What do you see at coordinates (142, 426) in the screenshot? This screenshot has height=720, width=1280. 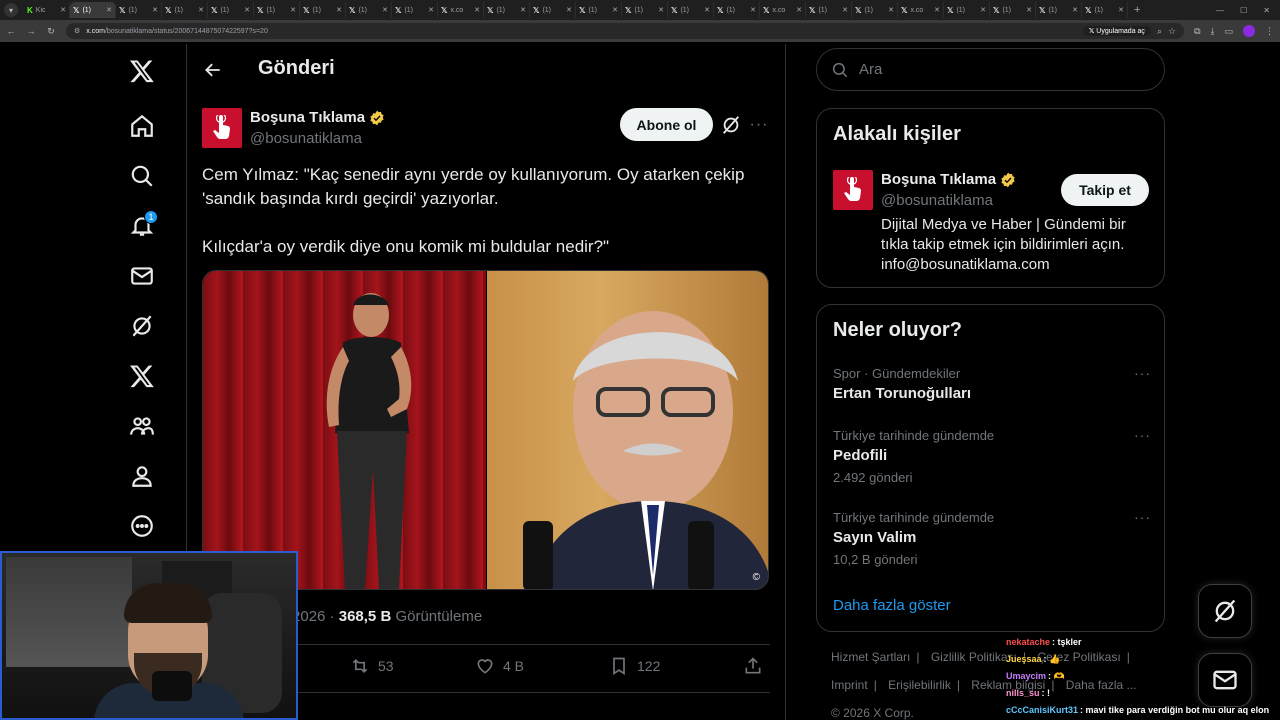 I see `people-icon` at bounding box center [142, 426].